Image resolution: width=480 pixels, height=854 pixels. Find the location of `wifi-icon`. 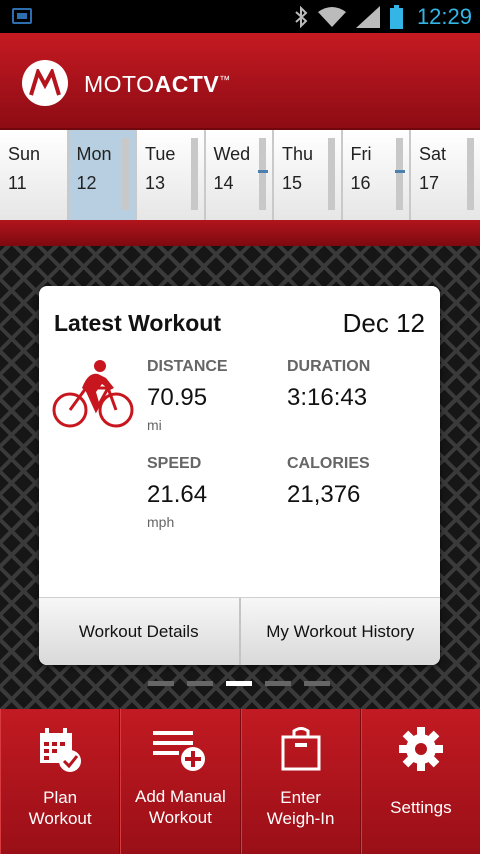

wifi-icon is located at coordinates (331, 17).